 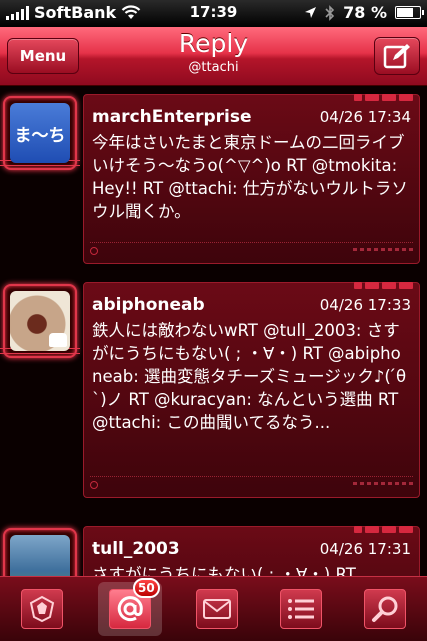 What do you see at coordinates (365, 117) in the screenshot?
I see `tweet-timestamp: 04/26 17:34` at bounding box center [365, 117].